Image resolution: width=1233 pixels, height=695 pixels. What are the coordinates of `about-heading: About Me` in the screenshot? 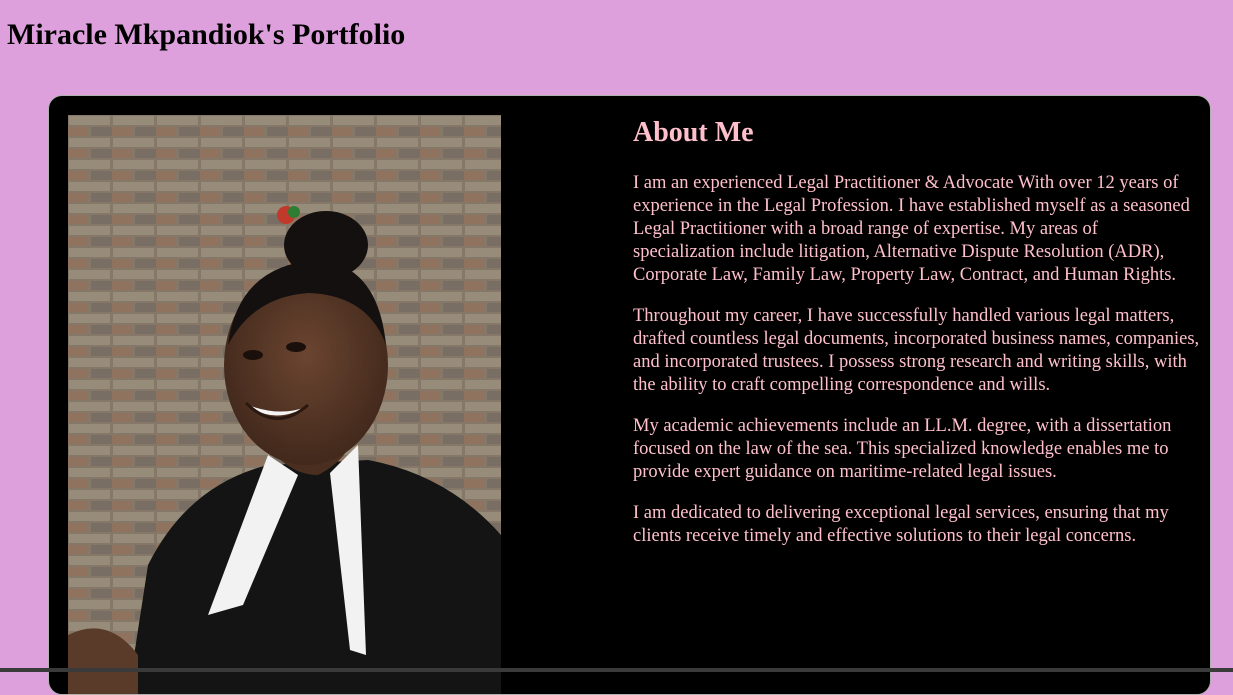 It's located at (693, 132).